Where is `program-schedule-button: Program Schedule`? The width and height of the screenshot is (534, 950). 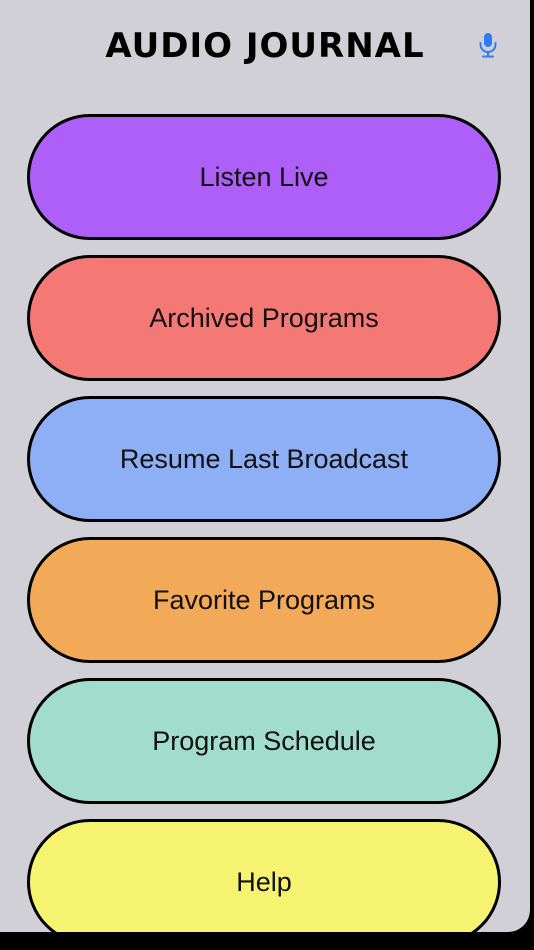 program-schedule-button: Program Schedule is located at coordinates (264, 741).